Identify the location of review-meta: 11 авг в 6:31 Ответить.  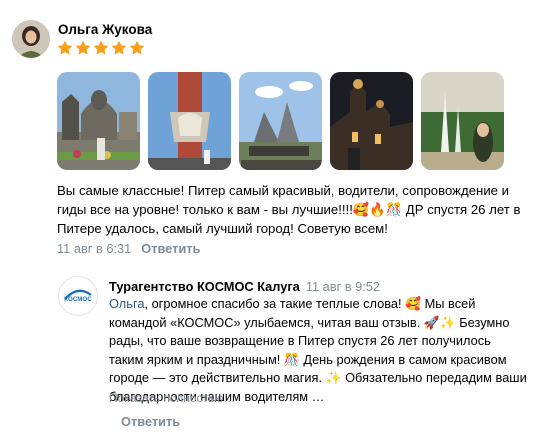
(128, 248).